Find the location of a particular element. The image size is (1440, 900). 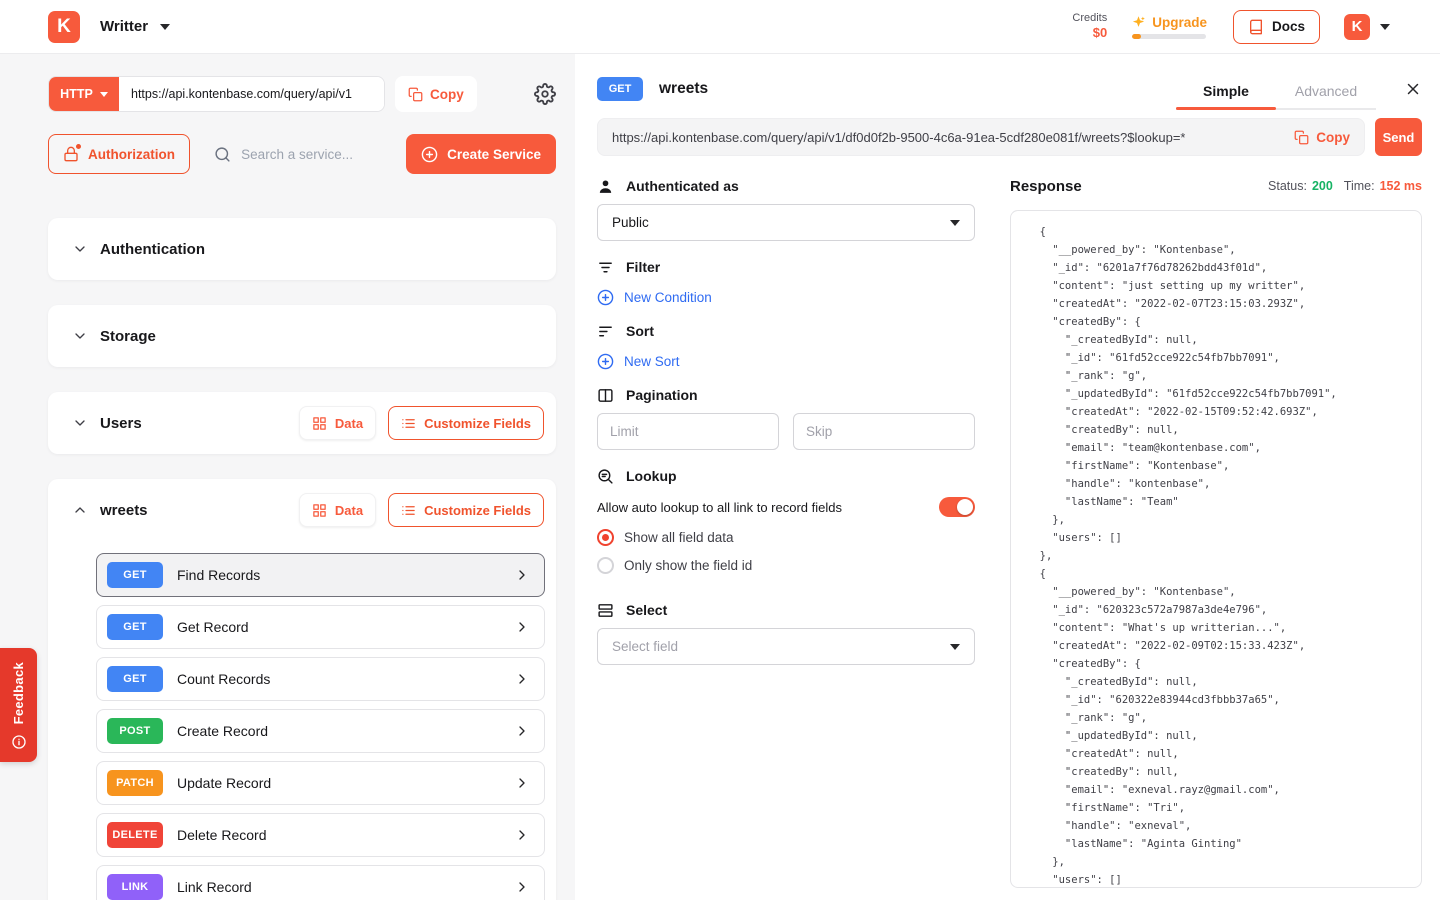

copy-request-url-button: Copy is located at coordinates (1316, 137).